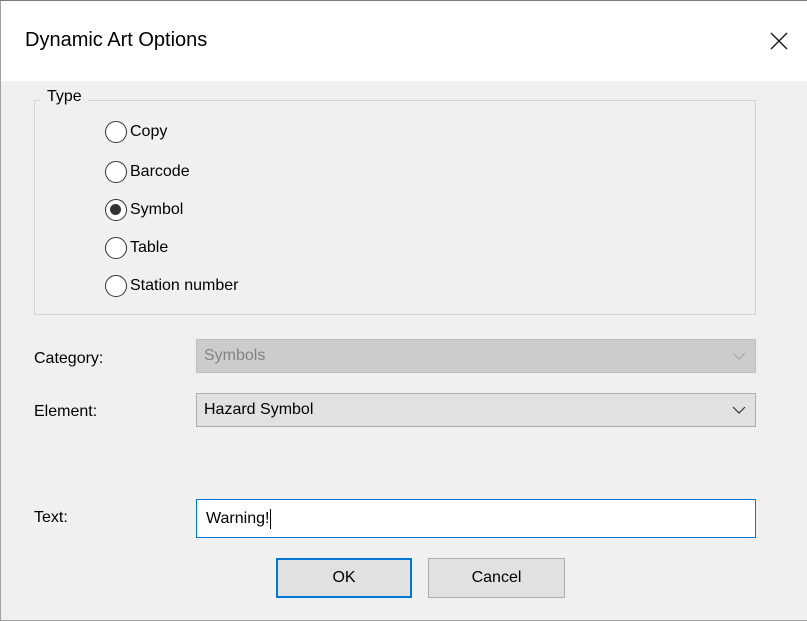 This screenshot has width=807, height=621. What do you see at coordinates (184, 285) in the screenshot?
I see `radio-label: Station number` at bounding box center [184, 285].